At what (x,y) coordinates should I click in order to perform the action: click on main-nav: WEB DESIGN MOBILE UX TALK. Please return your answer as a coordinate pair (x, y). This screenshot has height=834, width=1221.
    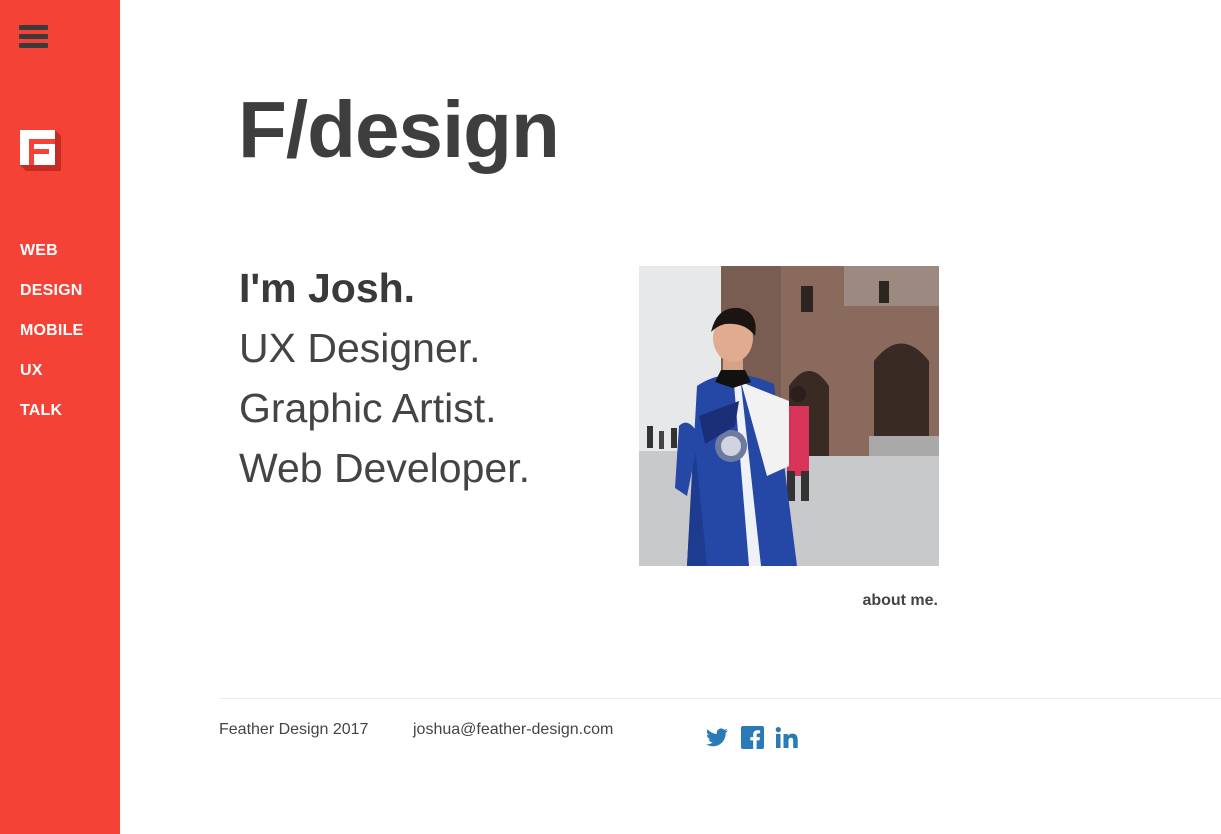
    Looking at the image, I should click on (51, 340).